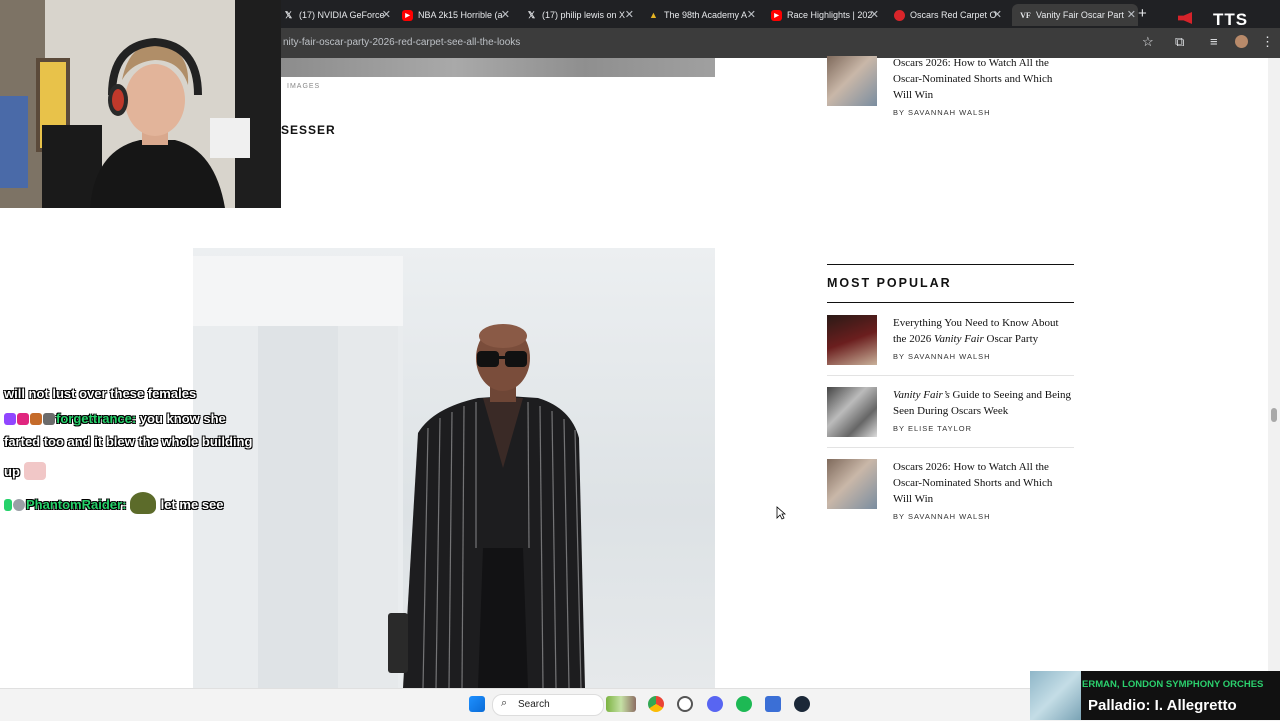  What do you see at coordinates (504, 703) in the screenshot?
I see `search-icon: ⌕` at bounding box center [504, 703].